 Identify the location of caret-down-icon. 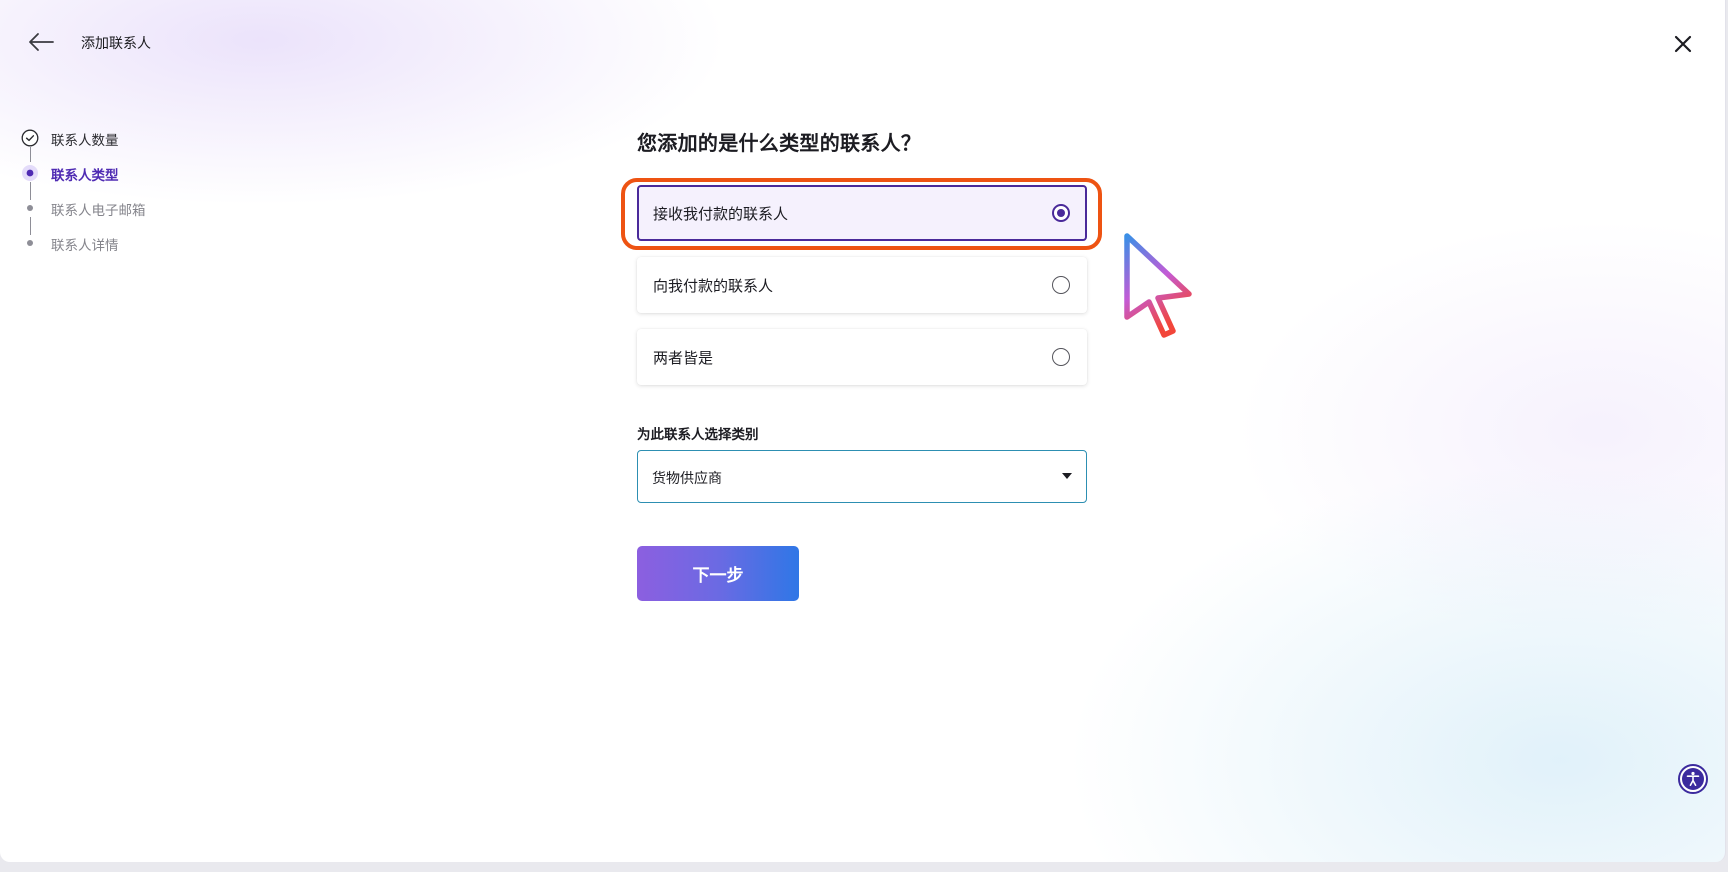
(1067, 476).